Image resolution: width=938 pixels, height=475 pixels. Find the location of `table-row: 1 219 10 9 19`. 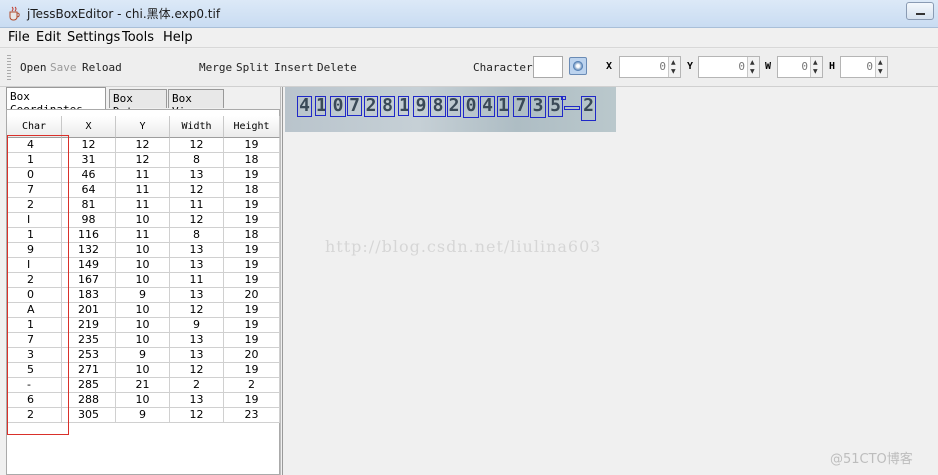

table-row: 1 219 10 9 19 is located at coordinates (143, 325).